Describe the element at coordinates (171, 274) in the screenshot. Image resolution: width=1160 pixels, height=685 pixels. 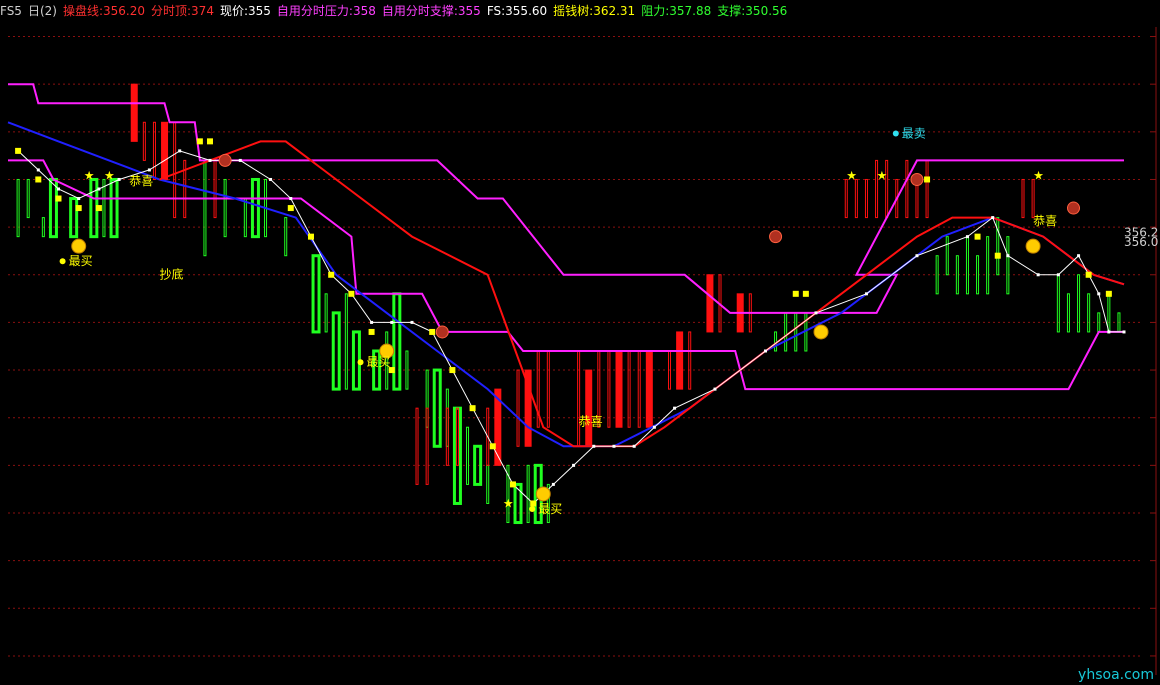
I see `chart-label: 抄底` at that location.